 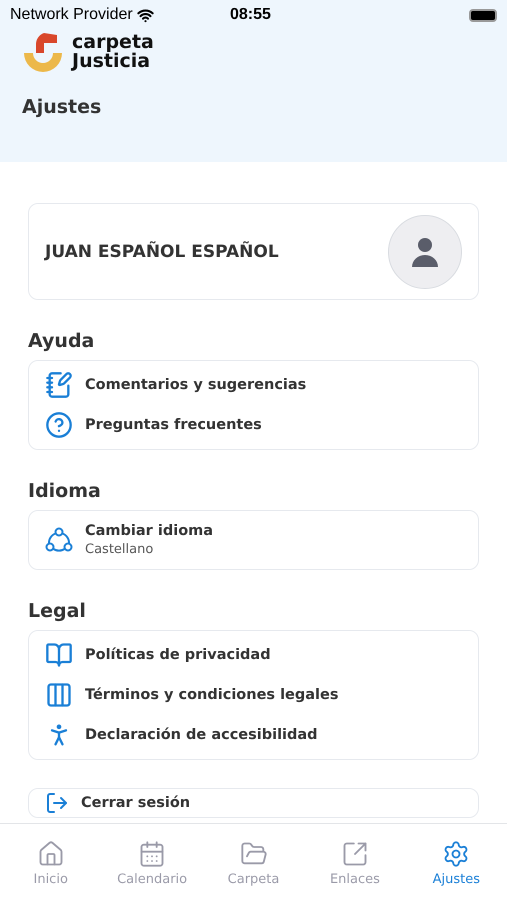 I want to click on logout-icon, so click(x=57, y=803).